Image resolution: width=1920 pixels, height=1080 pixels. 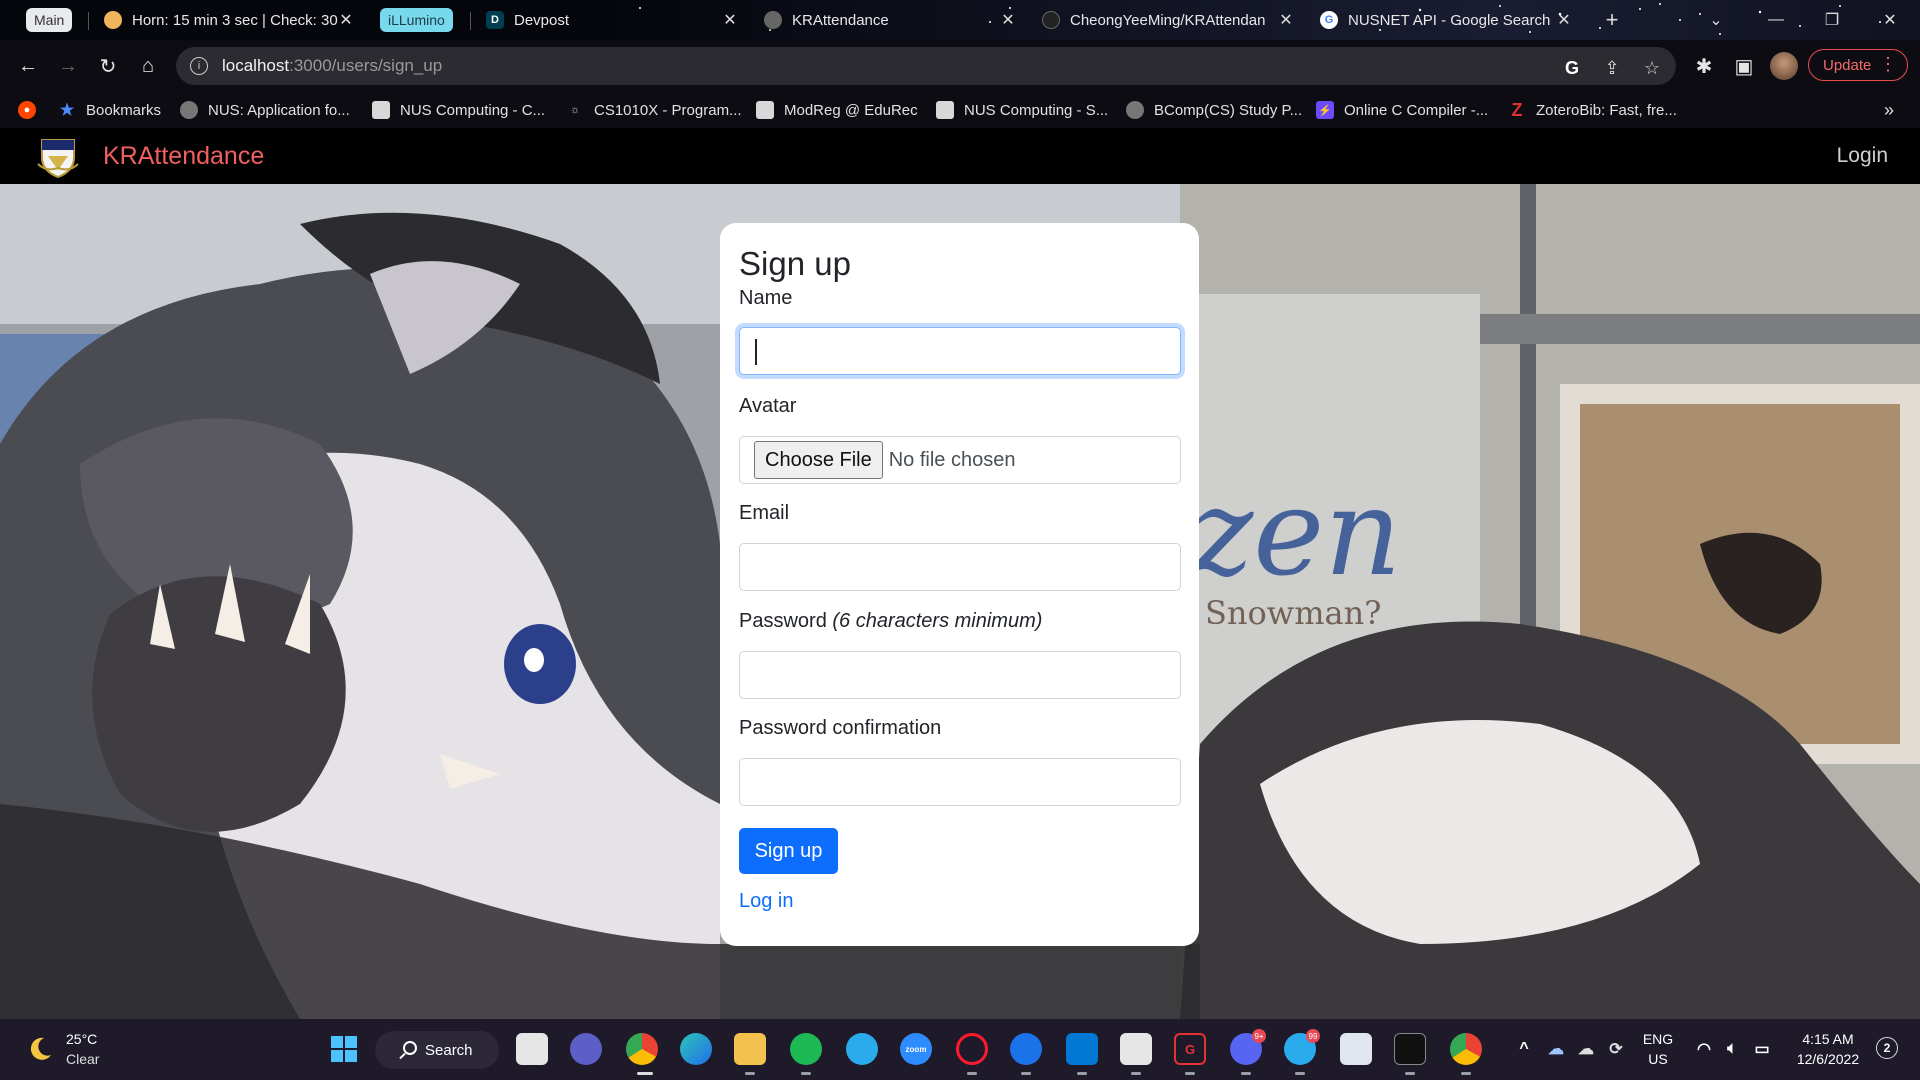 I want to click on back-icon: ←, so click(x=28, y=66).